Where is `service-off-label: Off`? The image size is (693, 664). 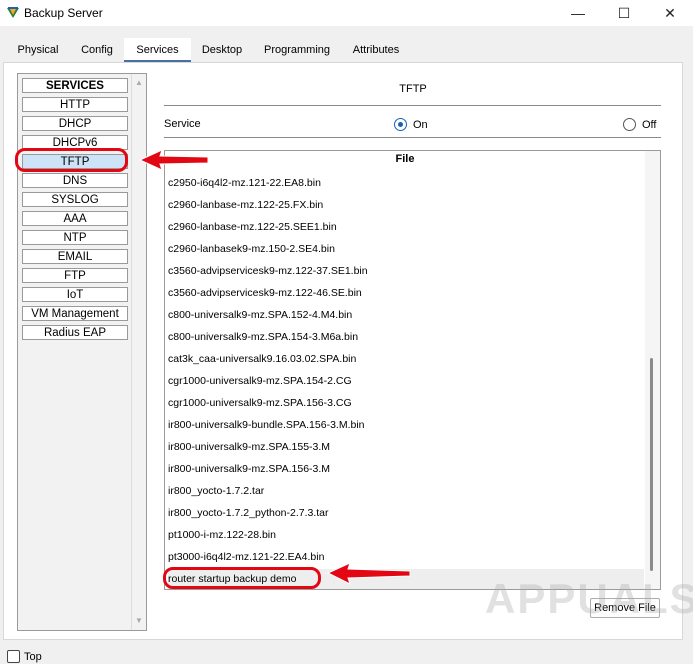 service-off-label: Off is located at coordinates (649, 125).